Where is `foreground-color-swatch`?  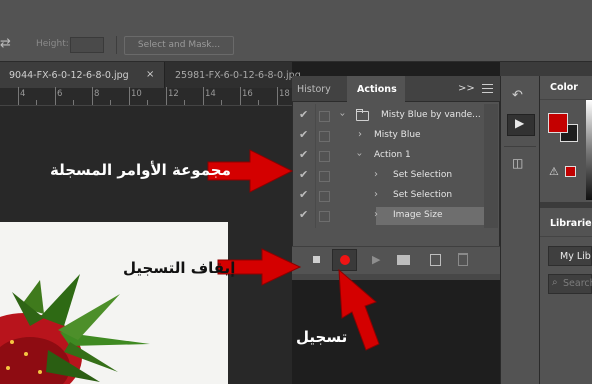 foreground-color-swatch is located at coordinates (558, 123).